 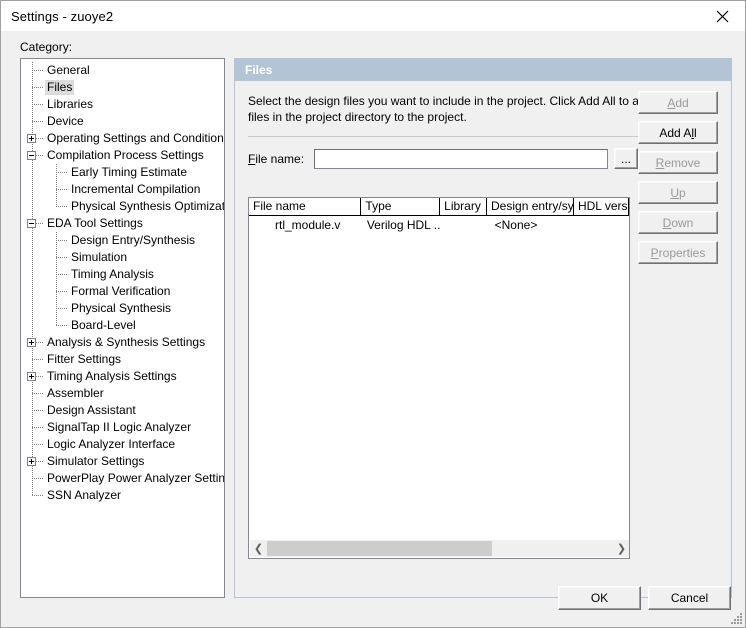 I want to click on tree-item-simulation: Simulation, so click(x=122, y=257).